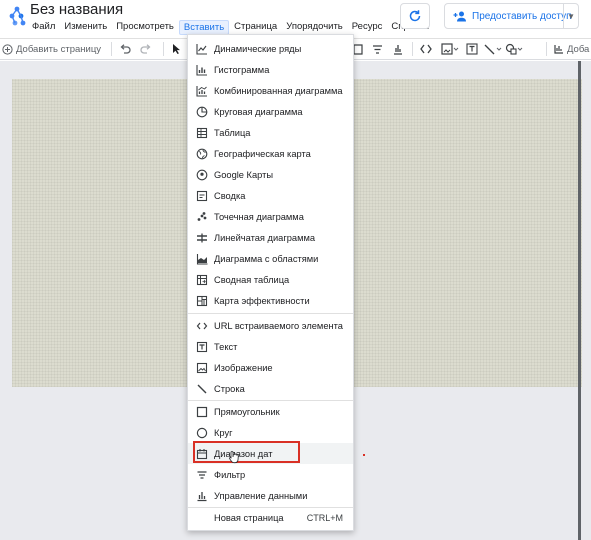 This screenshot has height=540, width=591. What do you see at coordinates (563, 16) in the screenshot?
I see `share-divider` at bounding box center [563, 16].